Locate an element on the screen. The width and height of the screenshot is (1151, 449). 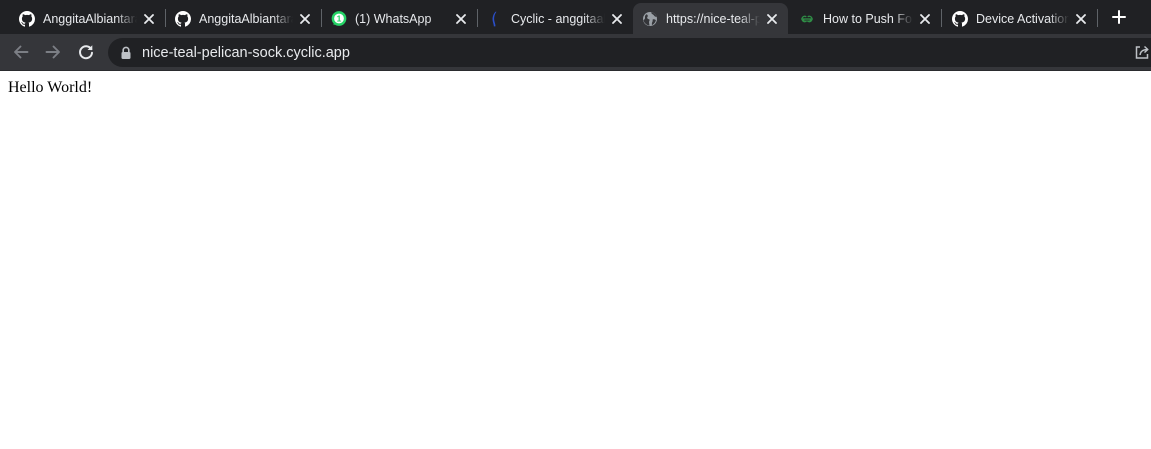
tab-title: (1) WhatsApp is located at coordinates (393, 18).